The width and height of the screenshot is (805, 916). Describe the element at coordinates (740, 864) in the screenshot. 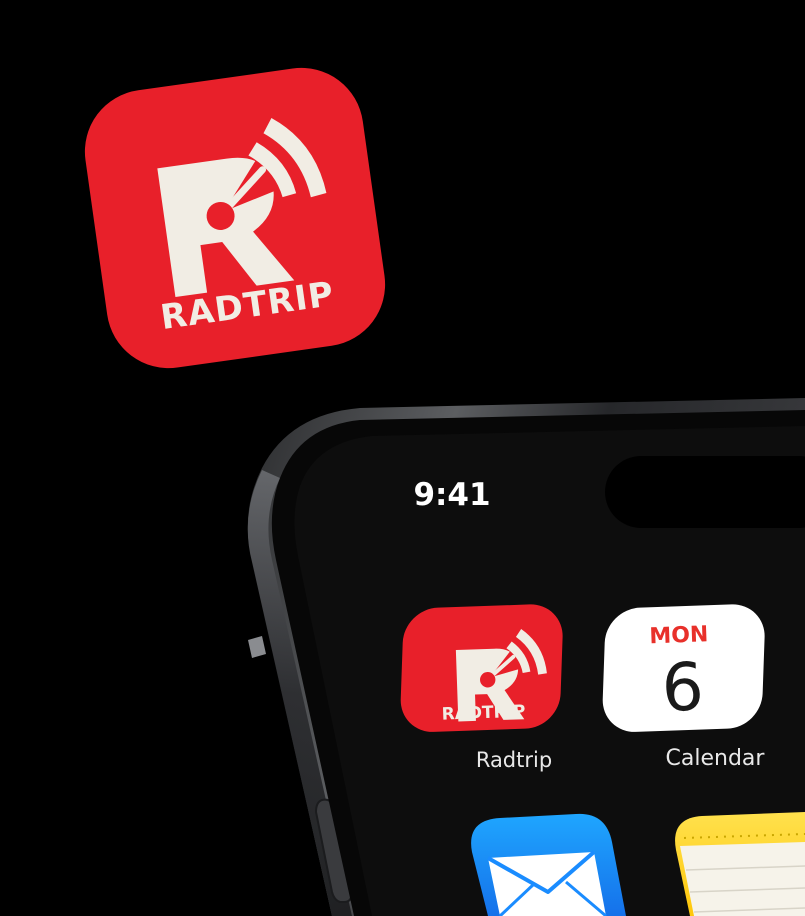

I see `notes-app-icon` at that location.